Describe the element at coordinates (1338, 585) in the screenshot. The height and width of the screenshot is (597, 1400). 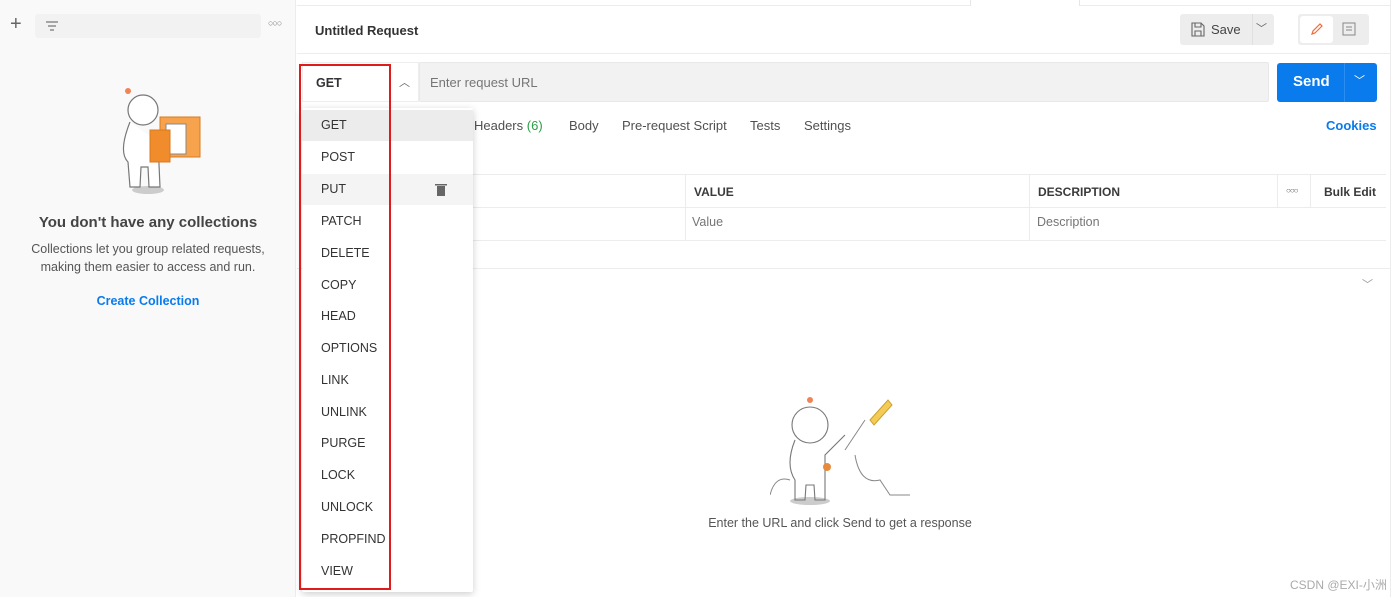
I see `watermark: CSDN @EXI-小洲` at that location.